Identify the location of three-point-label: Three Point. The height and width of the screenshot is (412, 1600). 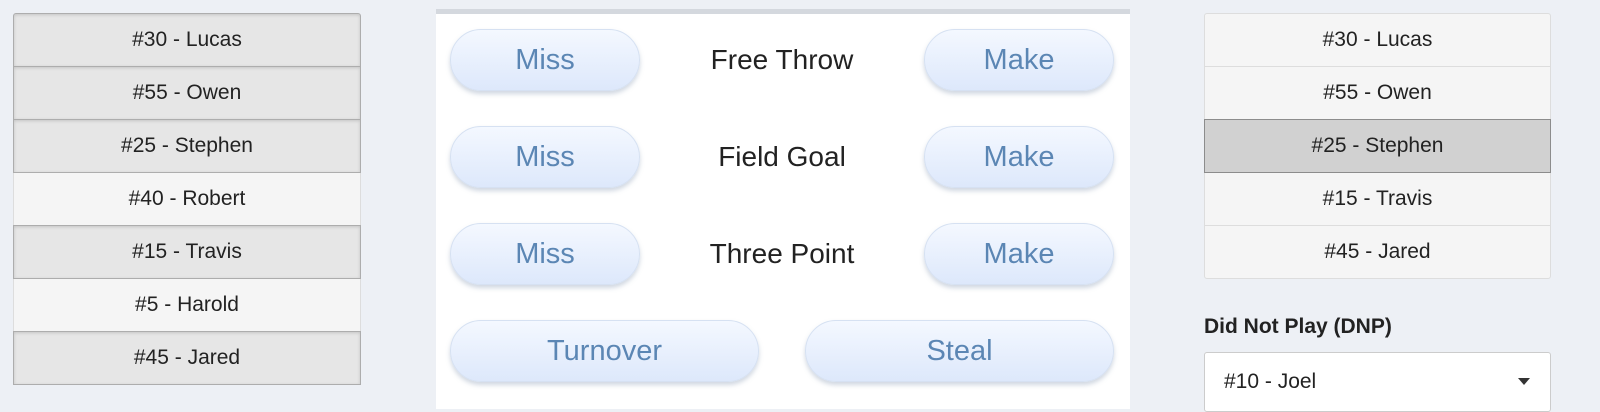
(782, 253).